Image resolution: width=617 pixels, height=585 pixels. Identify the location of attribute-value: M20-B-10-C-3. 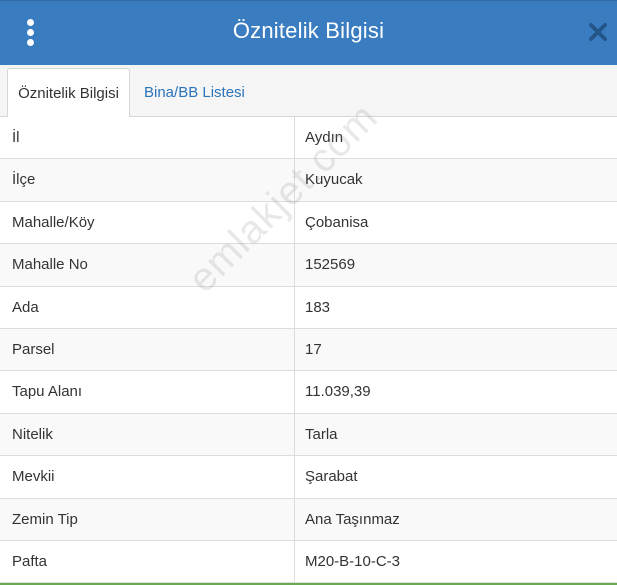
(353, 561).